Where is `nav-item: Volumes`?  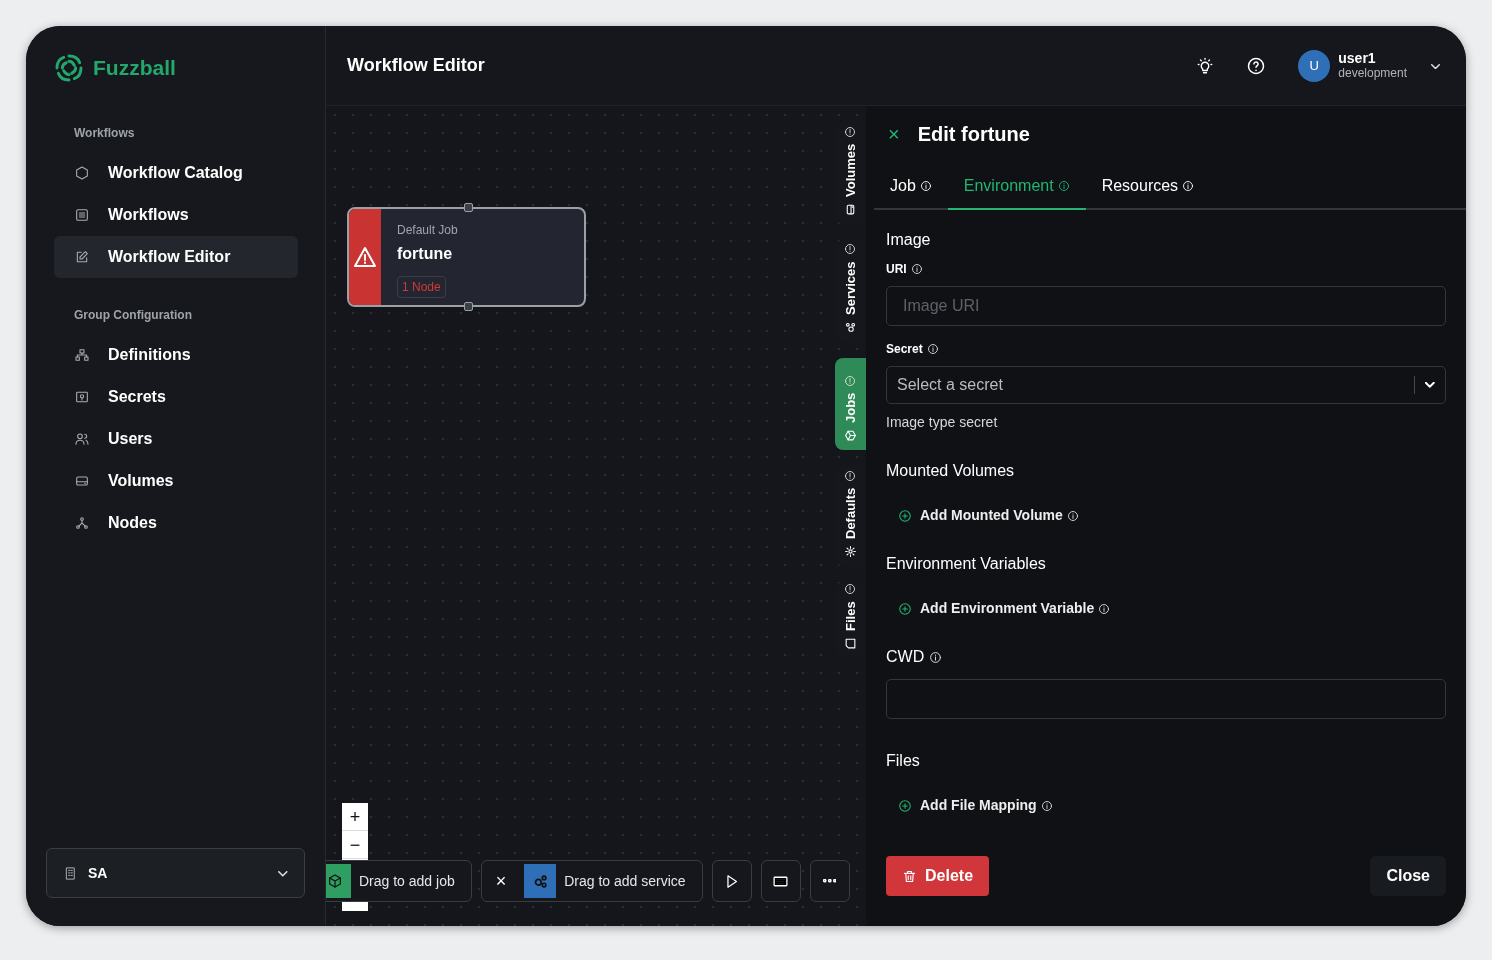
nav-item: Volumes is located at coordinates (176, 481).